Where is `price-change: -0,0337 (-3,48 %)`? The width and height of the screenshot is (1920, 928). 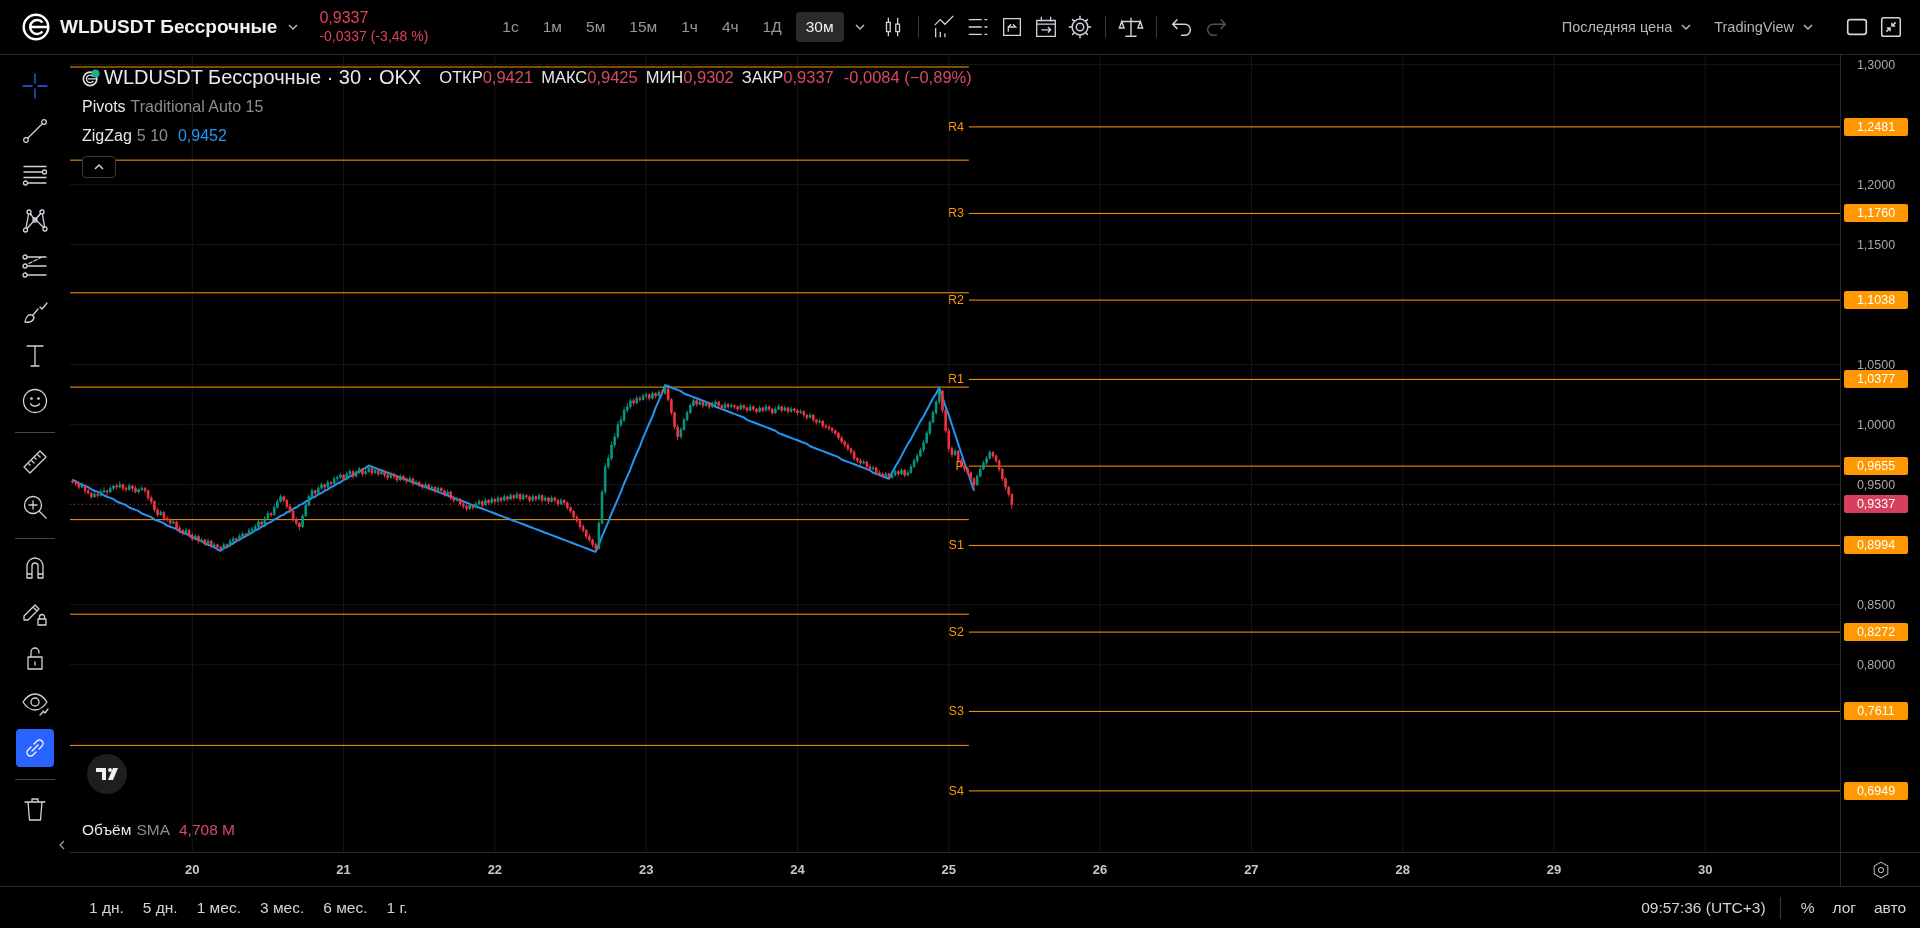
price-change: -0,0337 (-3,48 %) is located at coordinates (374, 36).